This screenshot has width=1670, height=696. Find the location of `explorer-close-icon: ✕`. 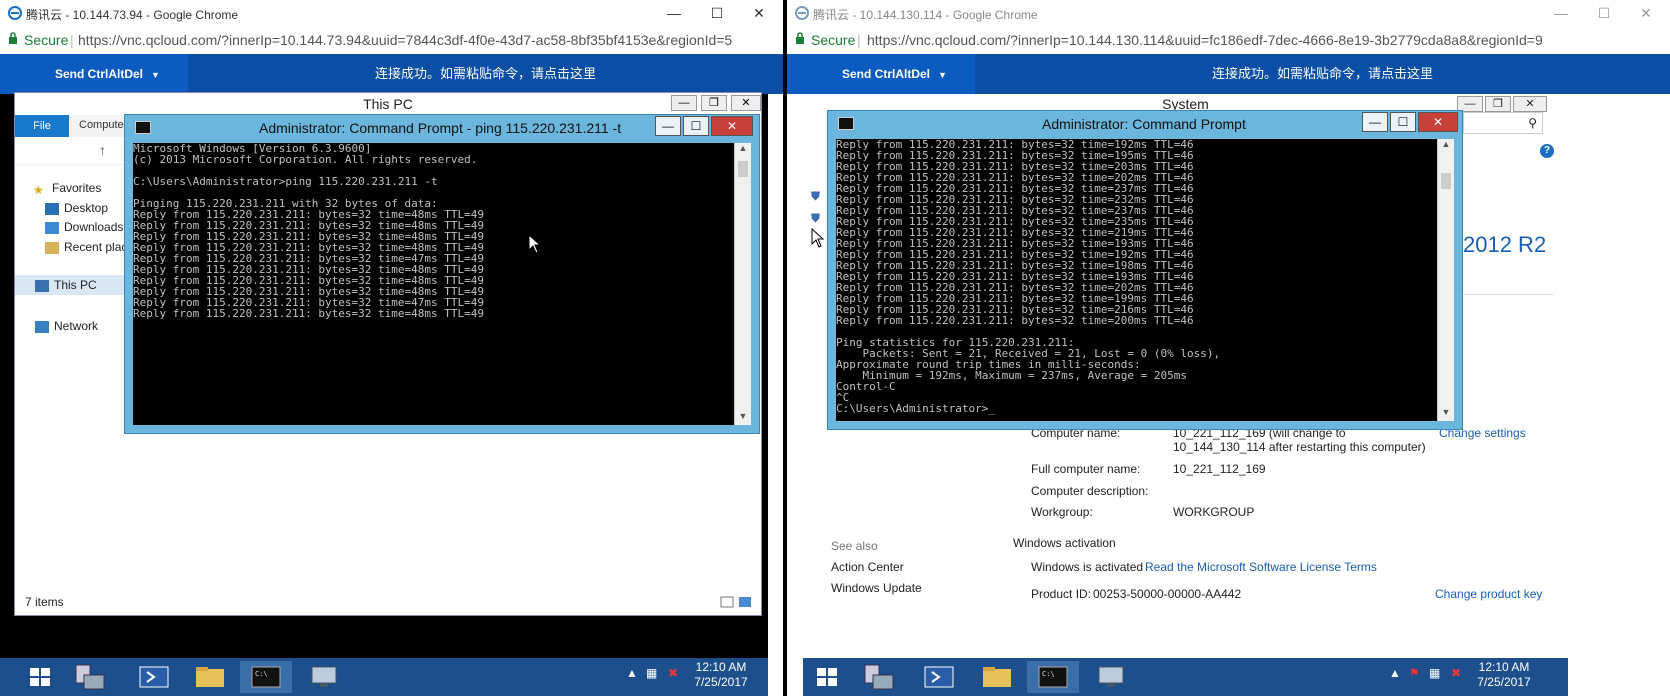

explorer-close-icon: ✕ is located at coordinates (746, 103).